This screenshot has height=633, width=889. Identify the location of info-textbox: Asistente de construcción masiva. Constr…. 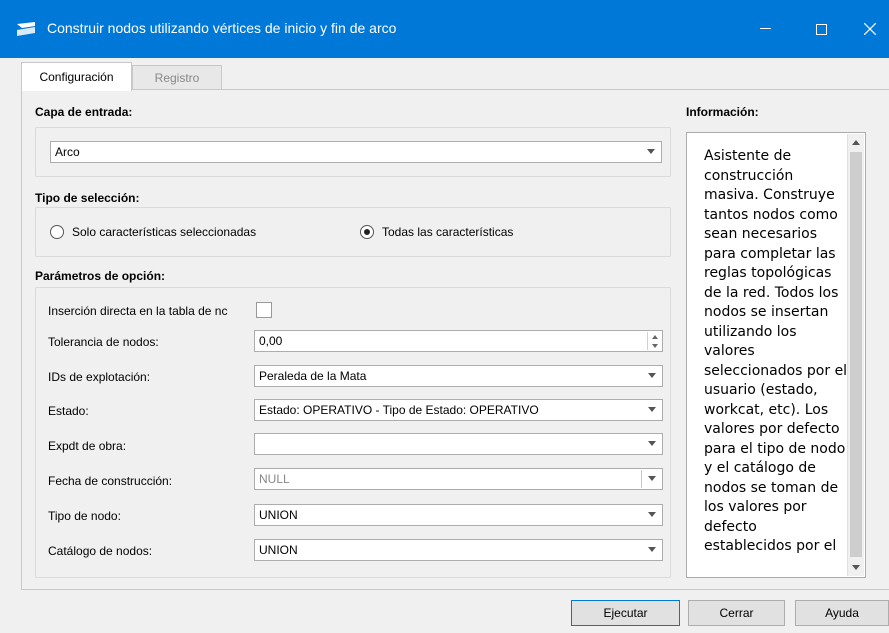
(776, 355).